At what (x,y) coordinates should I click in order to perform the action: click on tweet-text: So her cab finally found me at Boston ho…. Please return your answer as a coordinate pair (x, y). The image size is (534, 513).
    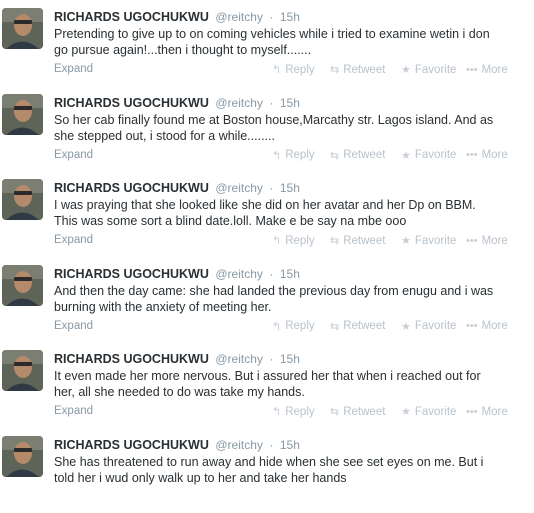
    Looking at the image, I should click on (274, 128).